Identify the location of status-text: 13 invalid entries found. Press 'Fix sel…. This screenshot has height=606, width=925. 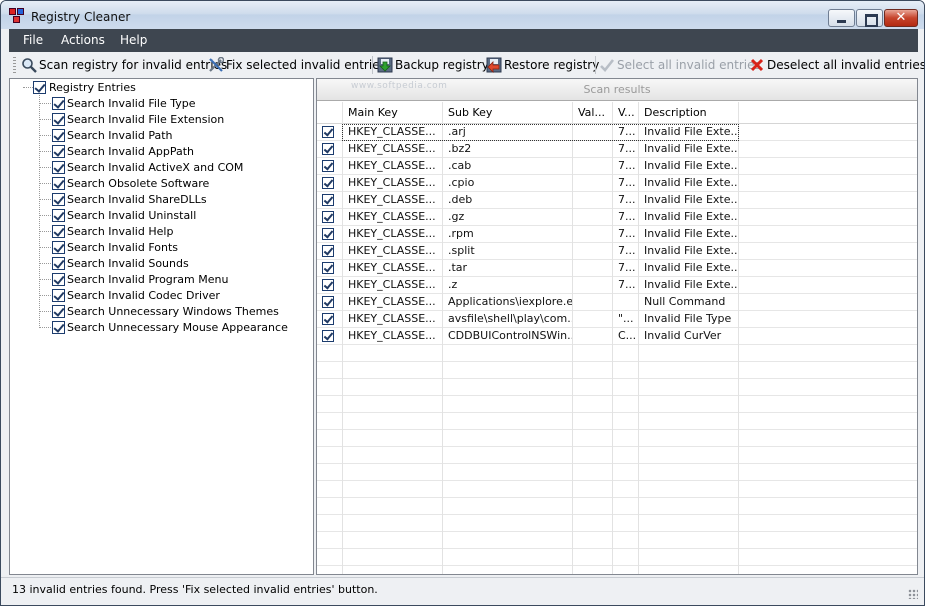
(195, 589).